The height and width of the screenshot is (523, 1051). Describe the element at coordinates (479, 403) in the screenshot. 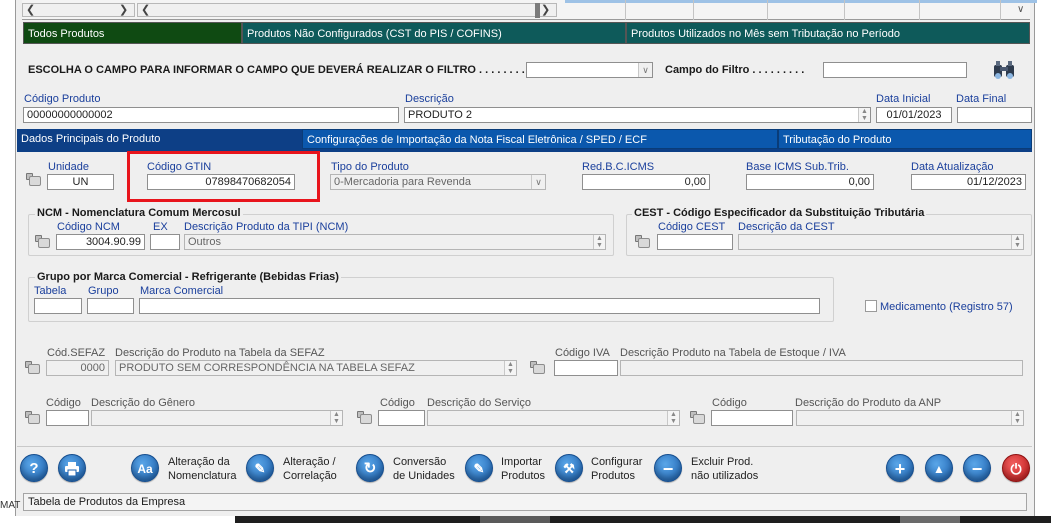

I see `desc-servico-label: Descrição do Serviço` at that location.